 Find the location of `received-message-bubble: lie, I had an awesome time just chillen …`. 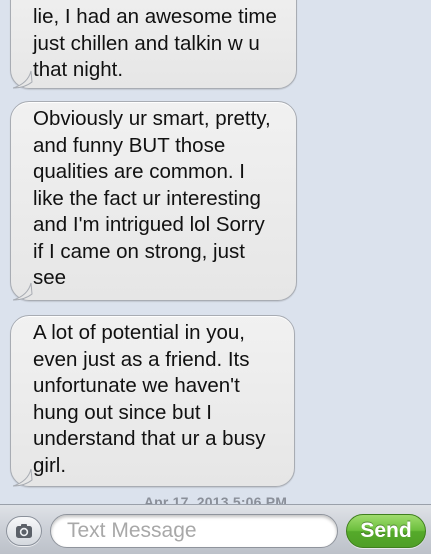

received-message-bubble: lie, I had an awesome time just chillen … is located at coordinates (153, 44).